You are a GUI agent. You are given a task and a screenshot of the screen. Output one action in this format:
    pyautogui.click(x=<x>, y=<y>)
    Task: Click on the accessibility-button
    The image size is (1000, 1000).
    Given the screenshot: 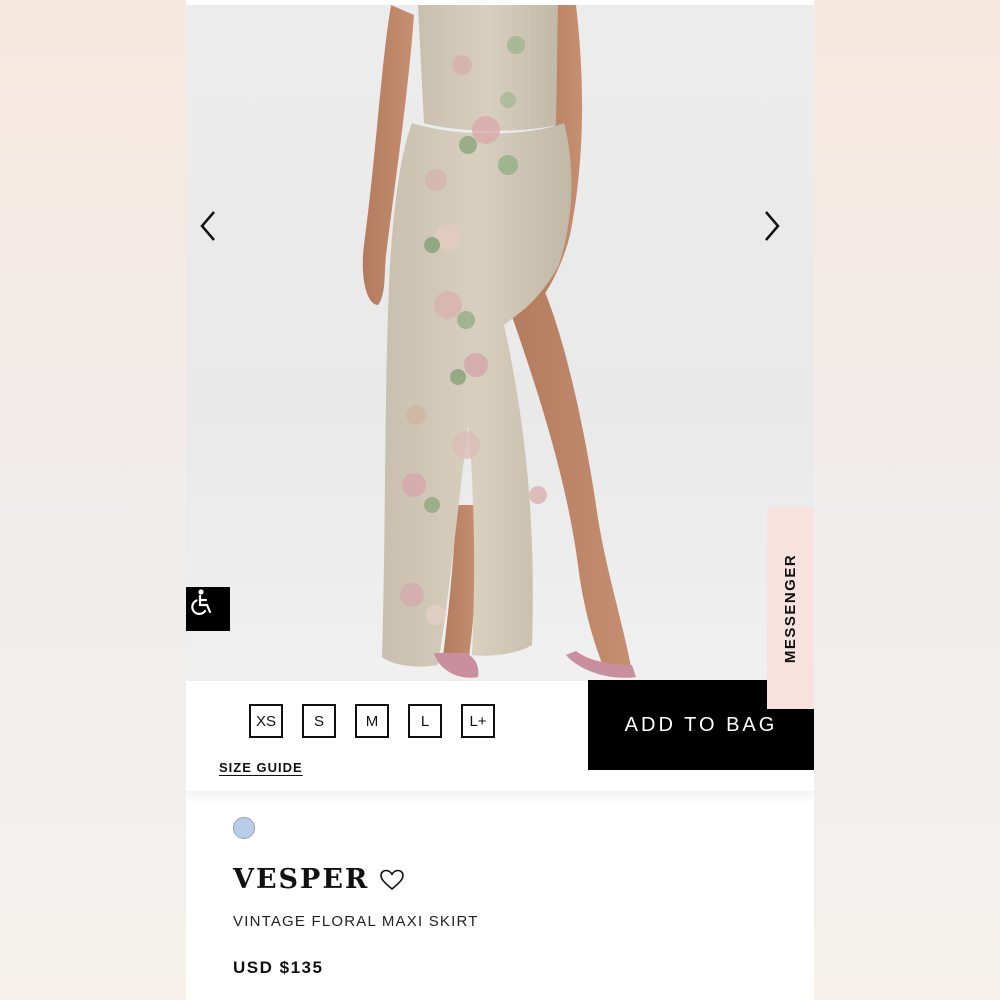 What is the action you would take?
    pyautogui.click(x=208, y=609)
    